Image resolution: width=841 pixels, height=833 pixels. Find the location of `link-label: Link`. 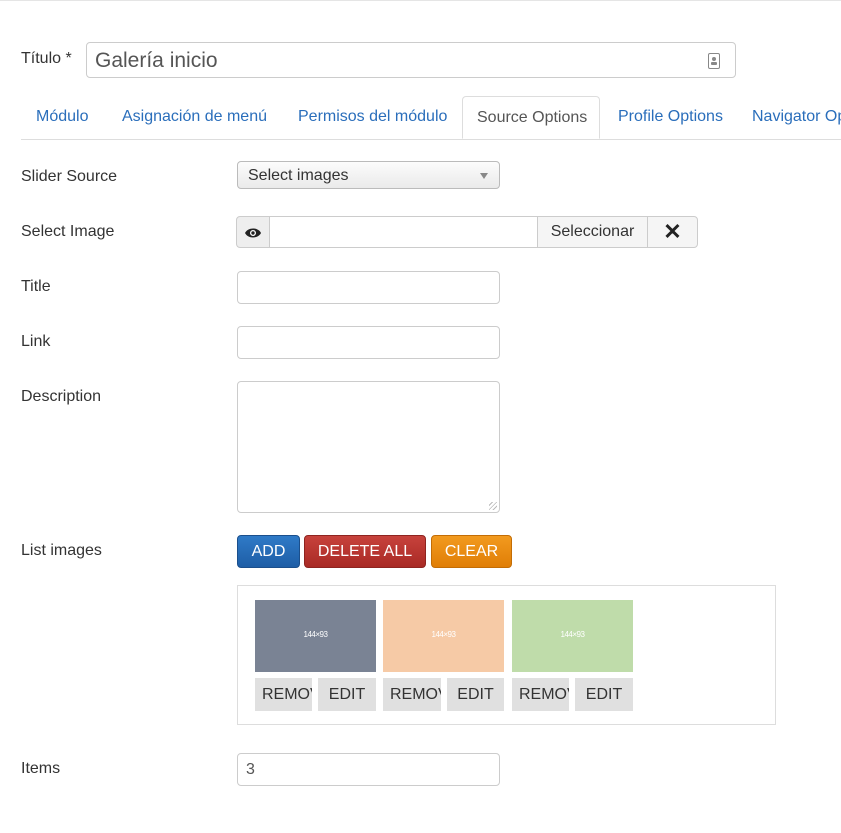

link-label: Link is located at coordinates (36, 341).